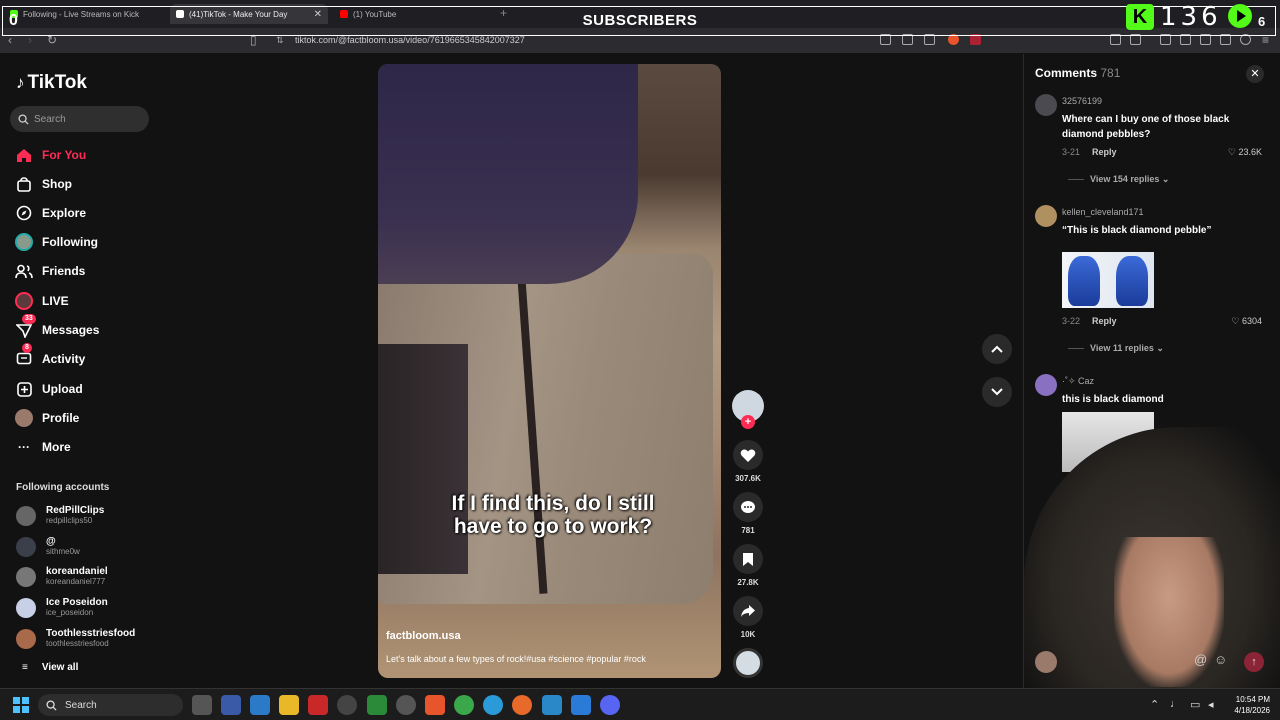 The height and width of the screenshot is (720, 1280). Describe the element at coordinates (62, 576) in the screenshot. I see `account-item: koreandaniel koreandaniel777` at that location.